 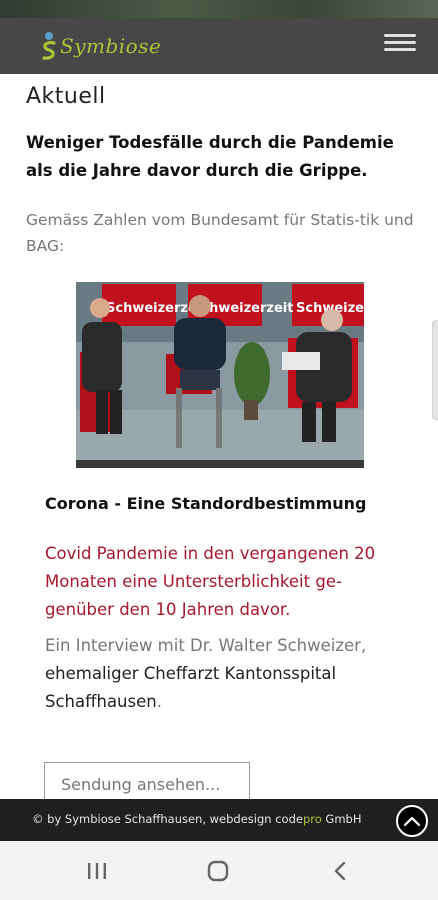 I want to click on video-title: Corona - Eine Standordbestimmung, so click(x=206, y=503).